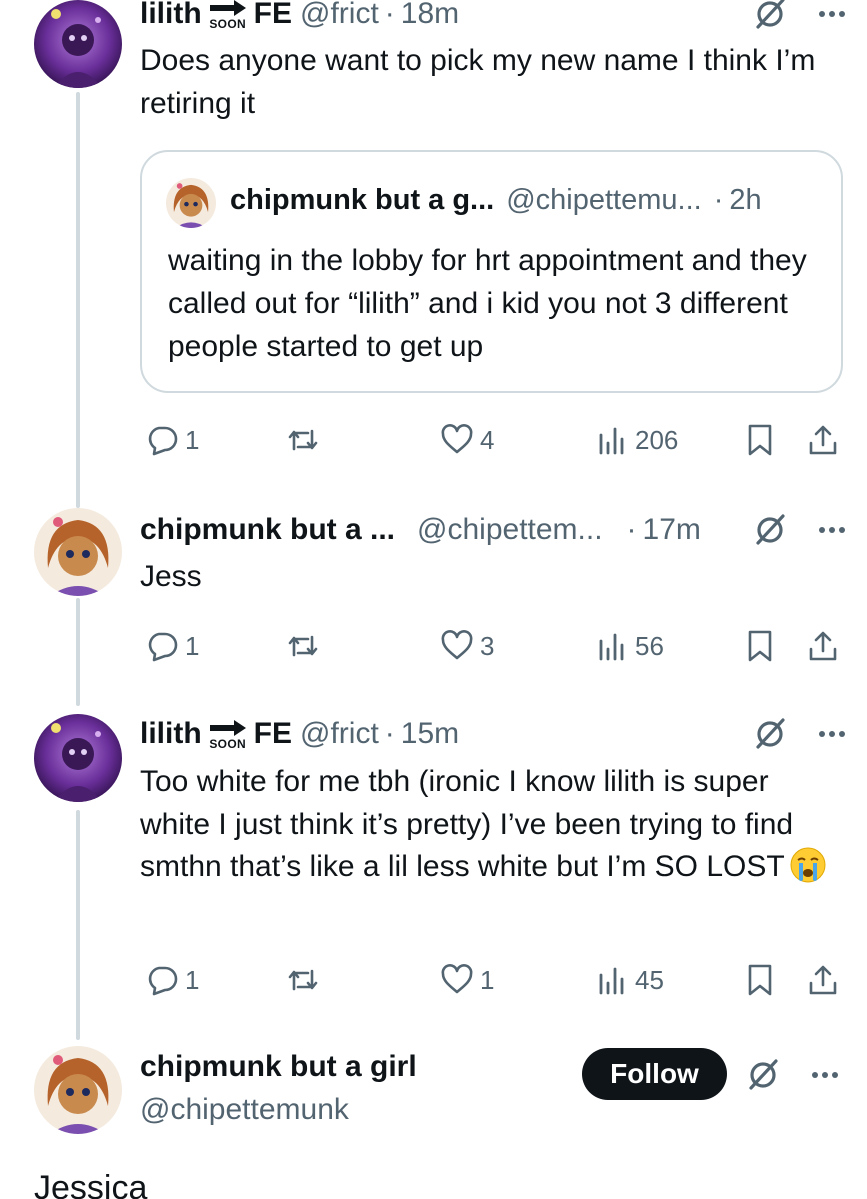  I want to click on like-button: 4, so click(467, 440).